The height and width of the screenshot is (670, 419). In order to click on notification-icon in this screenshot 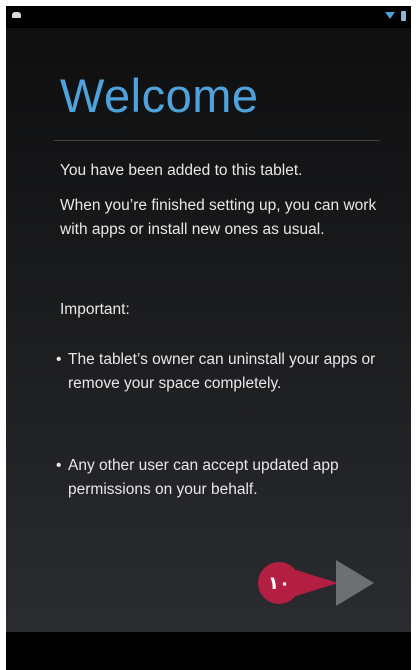, I will do `click(16, 15)`.